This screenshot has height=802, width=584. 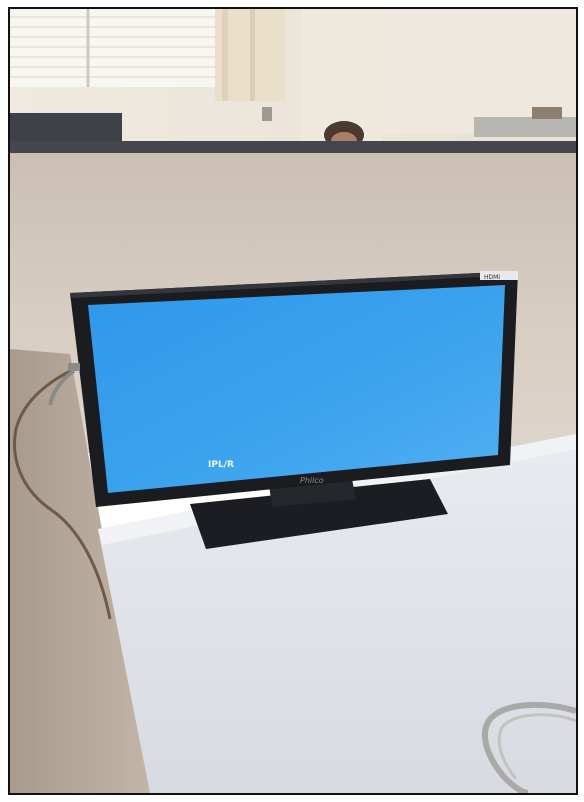 I want to click on shelf-object, so click(x=525, y=127).